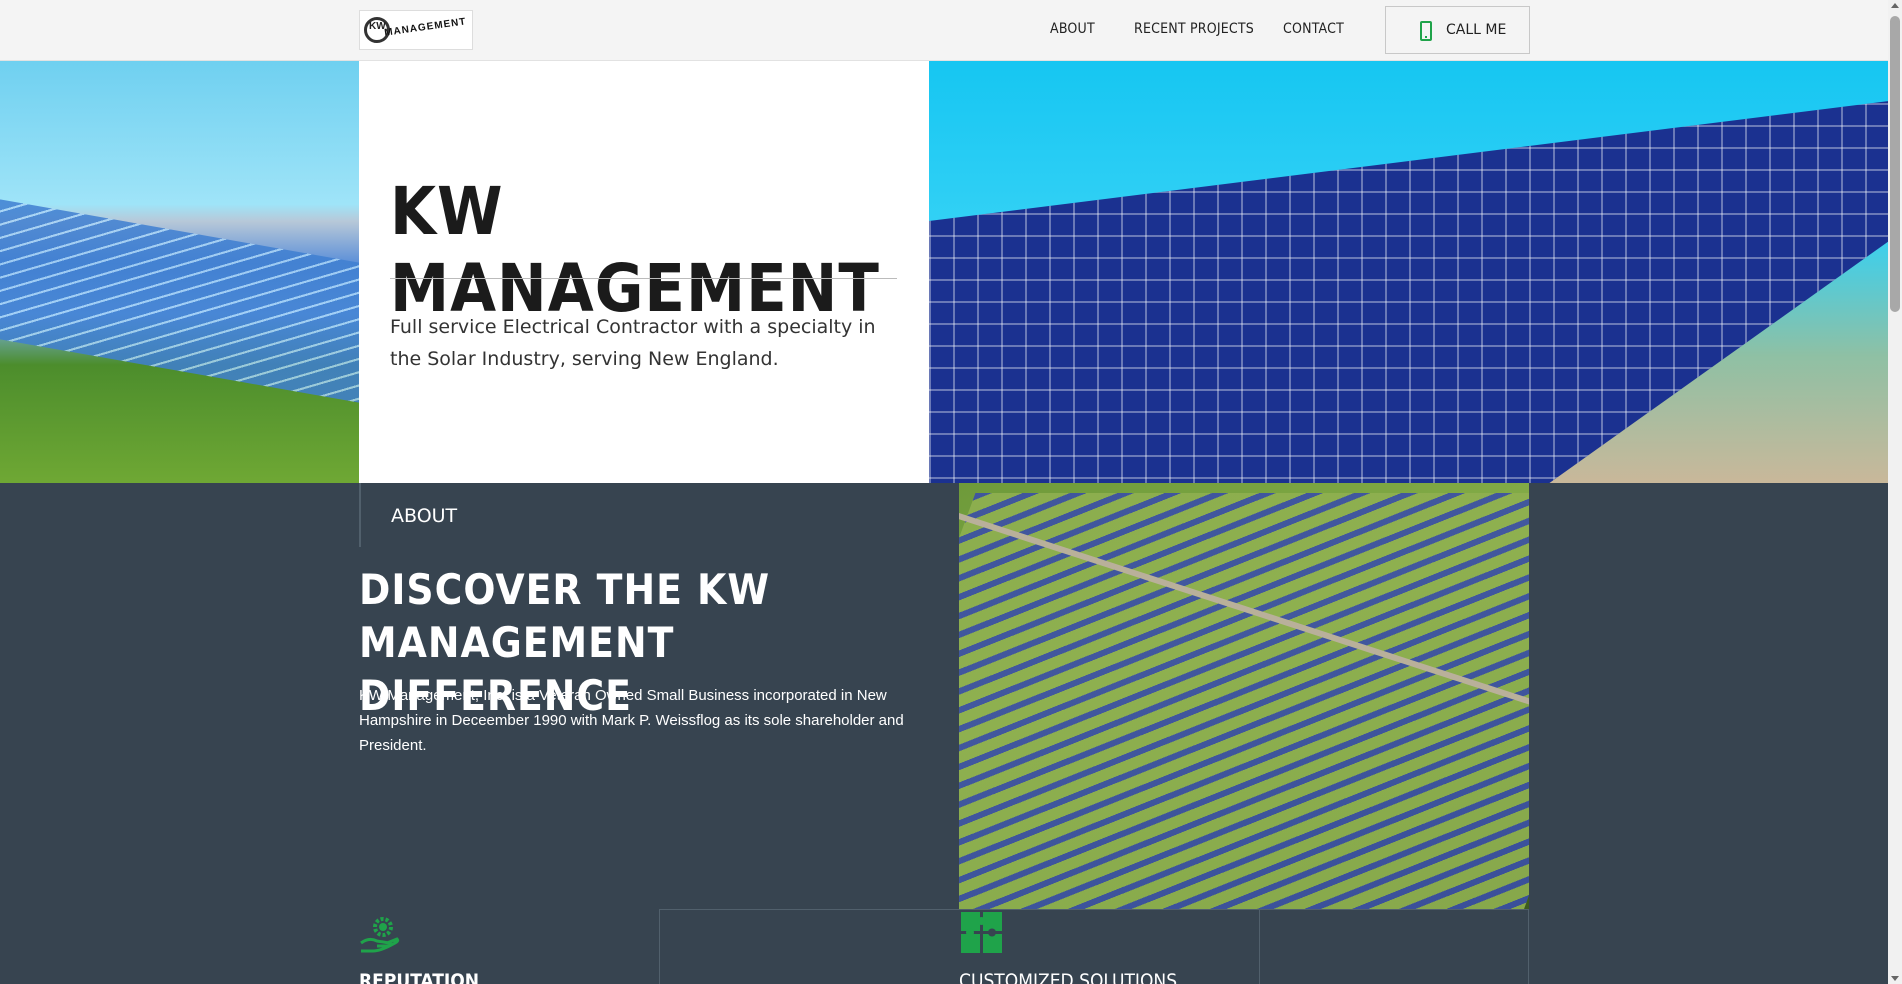 The height and width of the screenshot is (984, 1902). Describe the element at coordinates (1426, 31) in the screenshot. I see `phone-icon` at that location.